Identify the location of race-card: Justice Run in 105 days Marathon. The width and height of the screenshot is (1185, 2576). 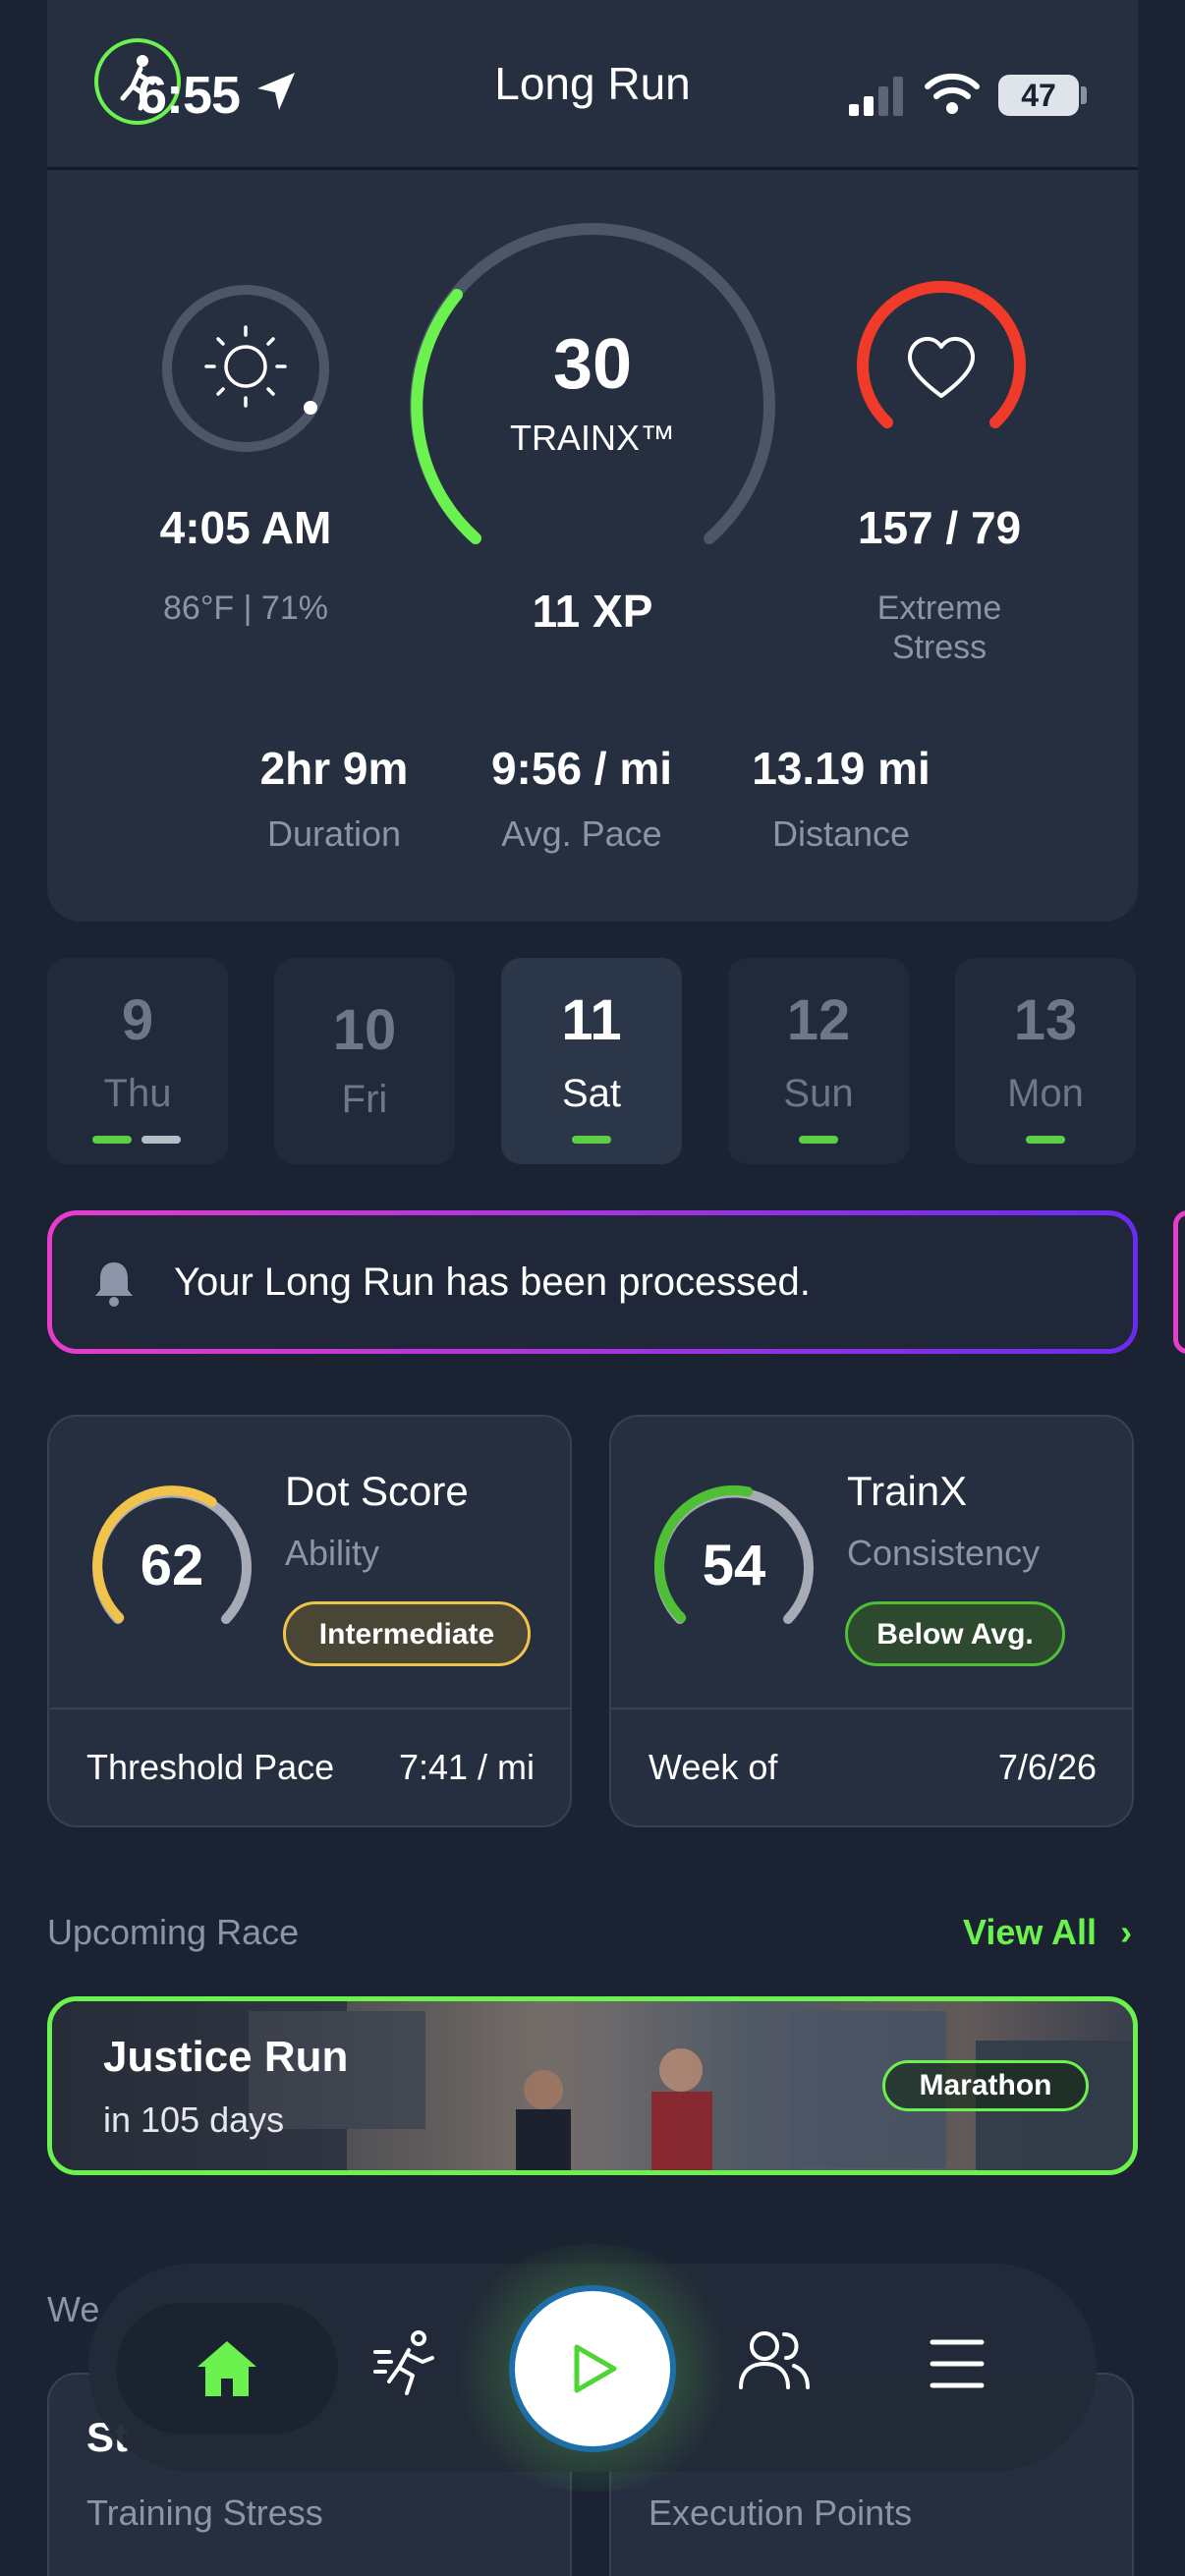
(592, 2085).